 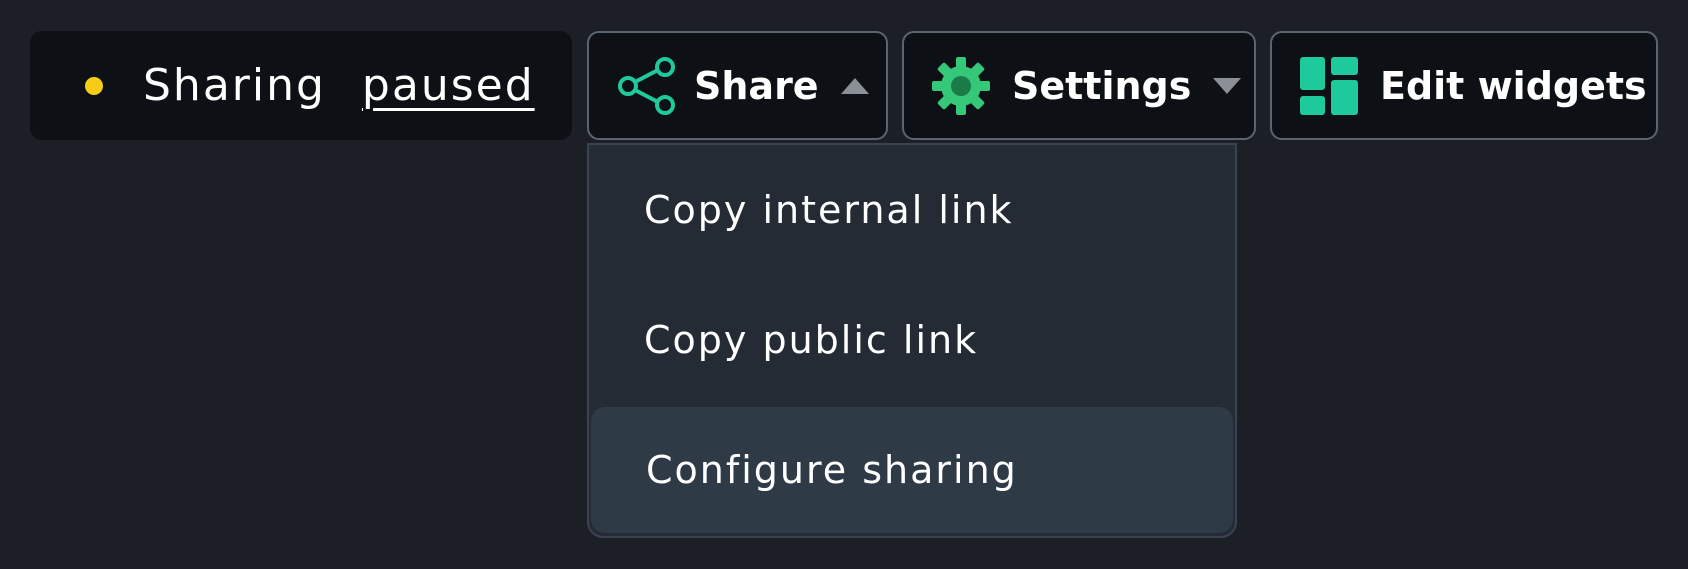 I want to click on share-button-label: Share, so click(x=756, y=85).